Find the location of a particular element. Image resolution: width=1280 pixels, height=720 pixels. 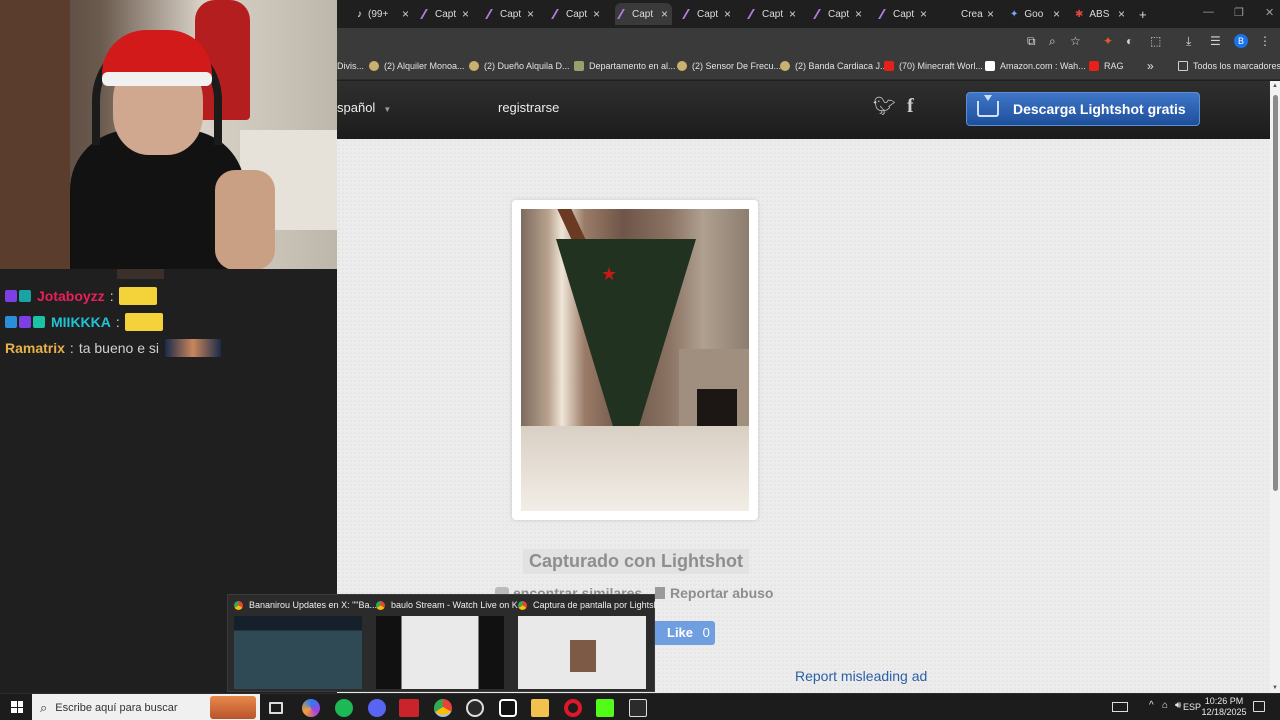

voicemeeter-icon is located at coordinates (409, 708).